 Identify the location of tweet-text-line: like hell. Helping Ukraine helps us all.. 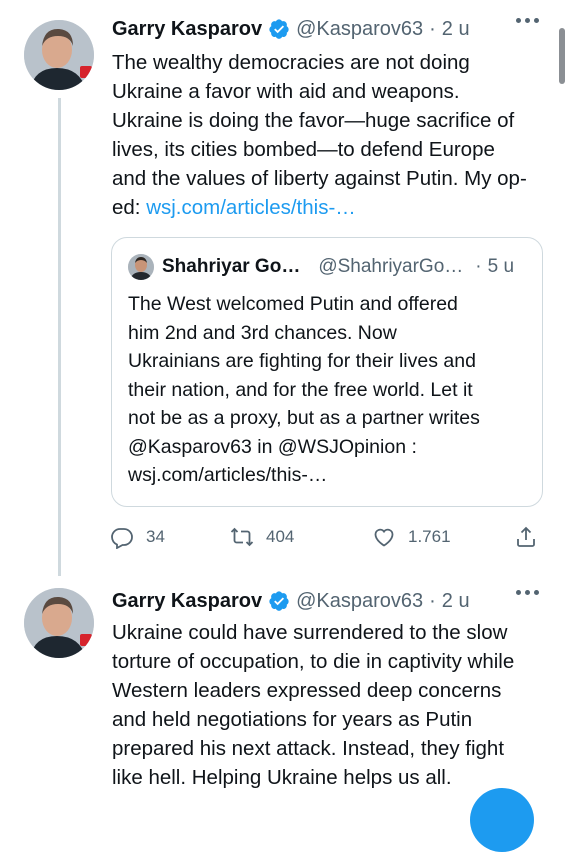
(282, 777).